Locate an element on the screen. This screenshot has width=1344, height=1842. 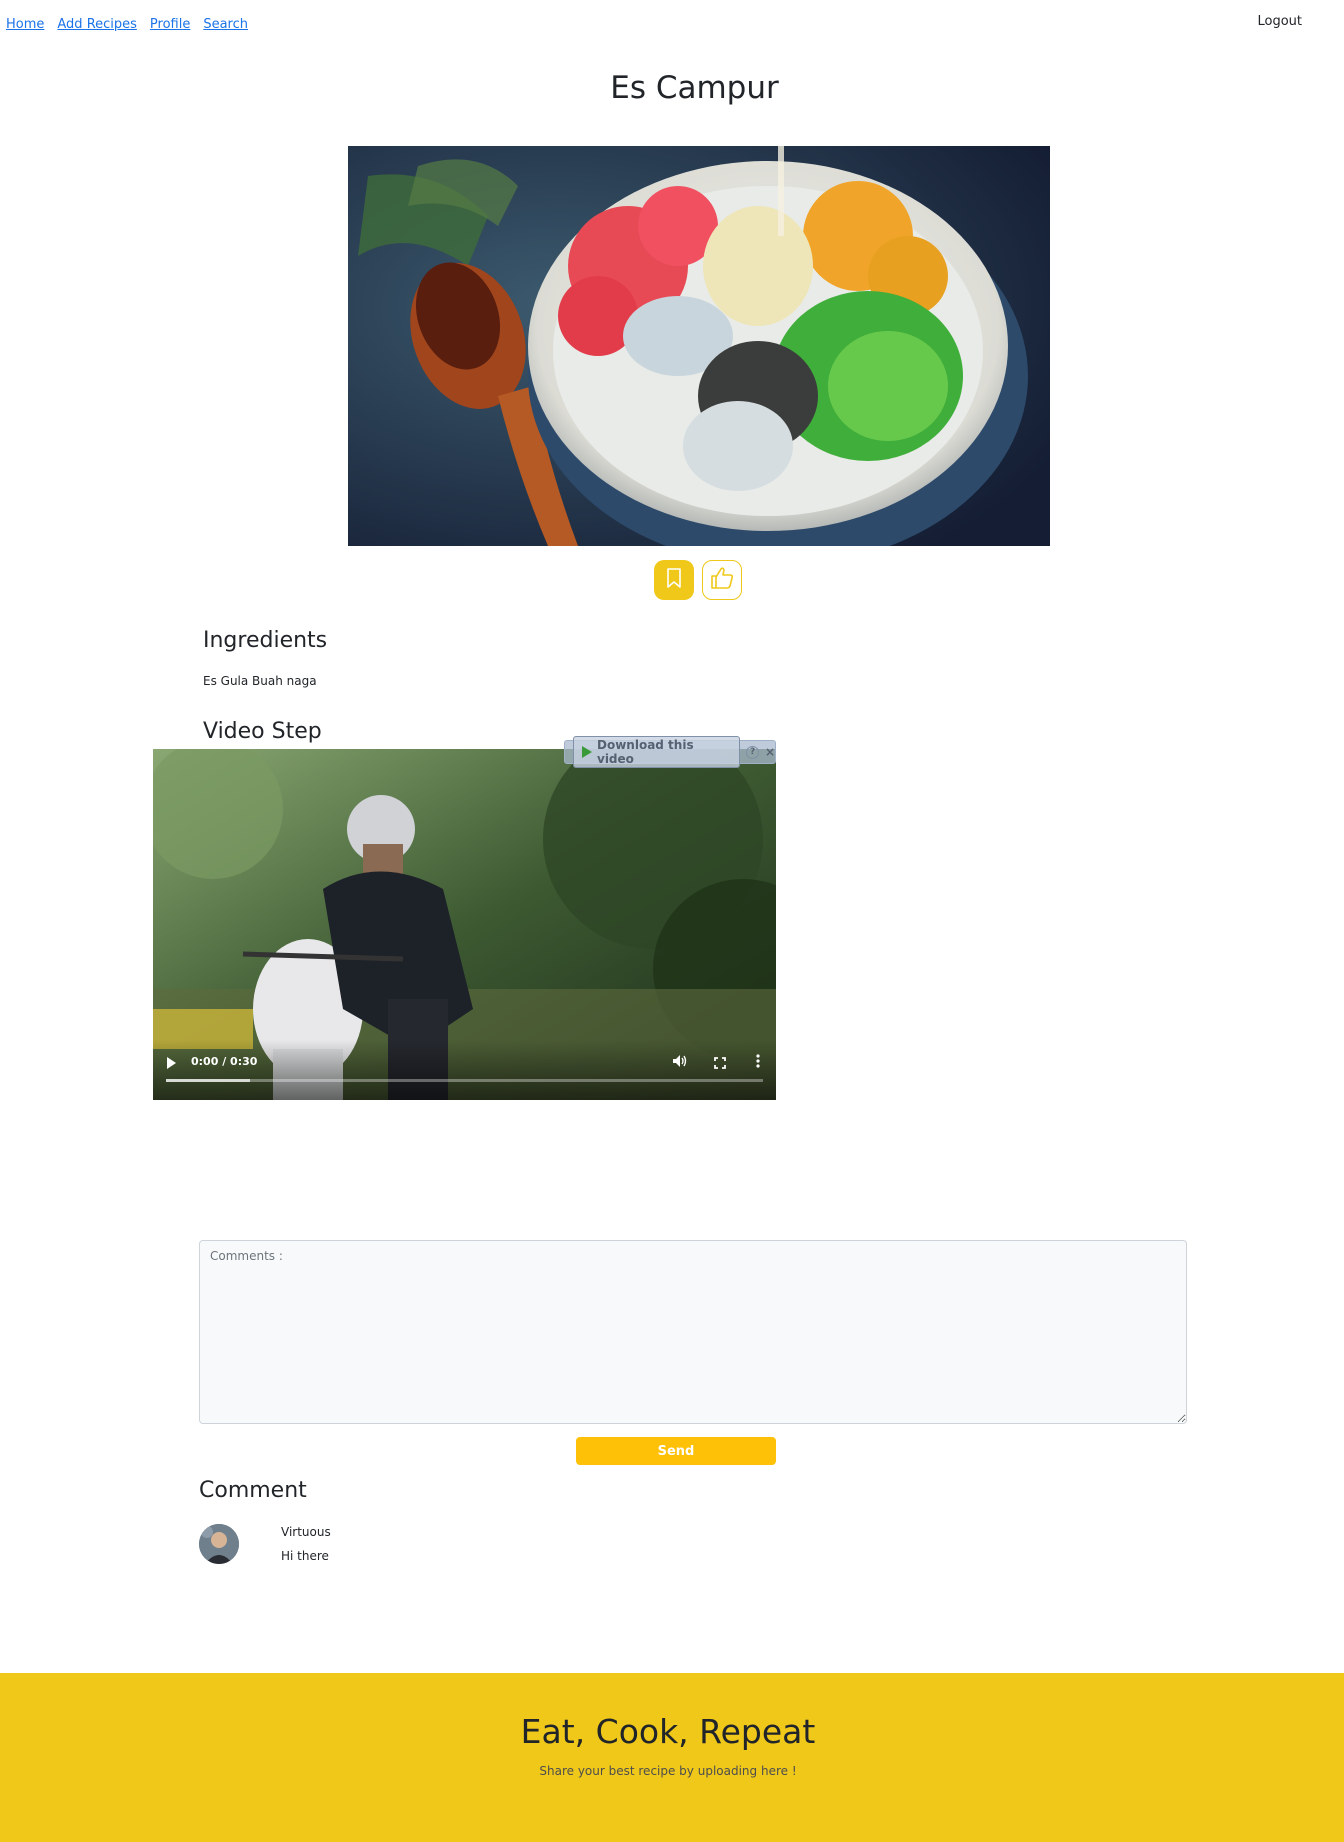
video-buffered-bar is located at coordinates (208, 1080).